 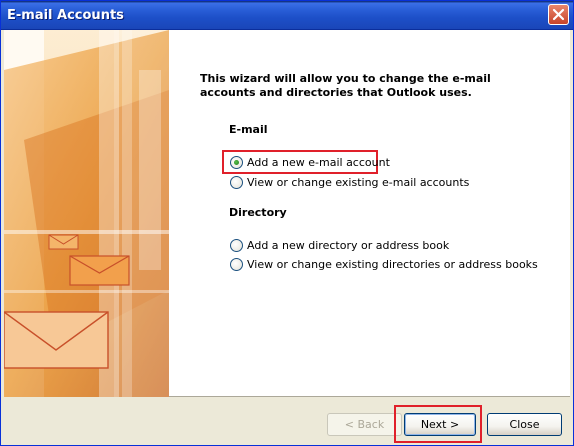 What do you see at coordinates (236, 245) in the screenshot?
I see `radio-add-directory` at bounding box center [236, 245].